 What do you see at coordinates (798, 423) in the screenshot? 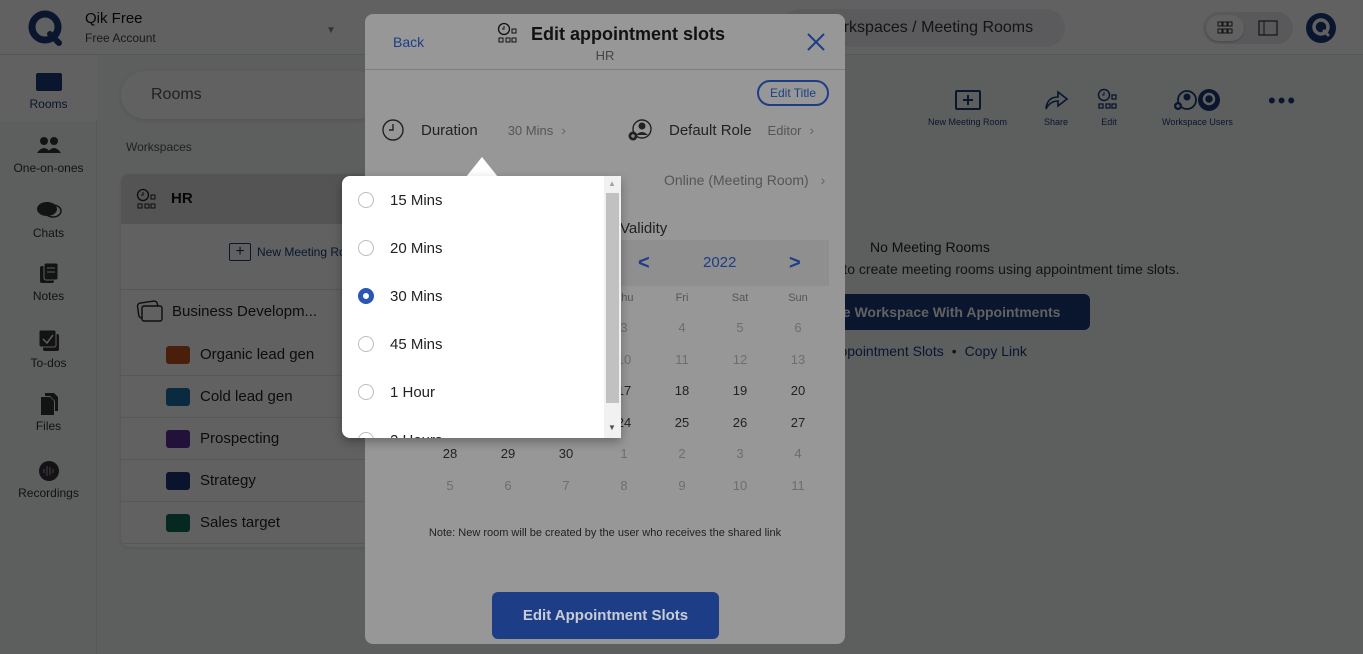
I see `calendar-day: 27` at bounding box center [798, 423].